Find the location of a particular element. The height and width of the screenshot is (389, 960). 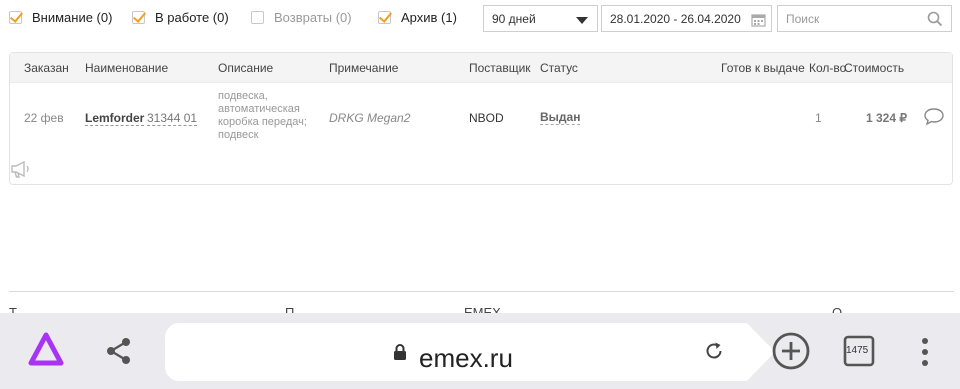

column-header-note: Примечание is located at coordinates (364, 68).